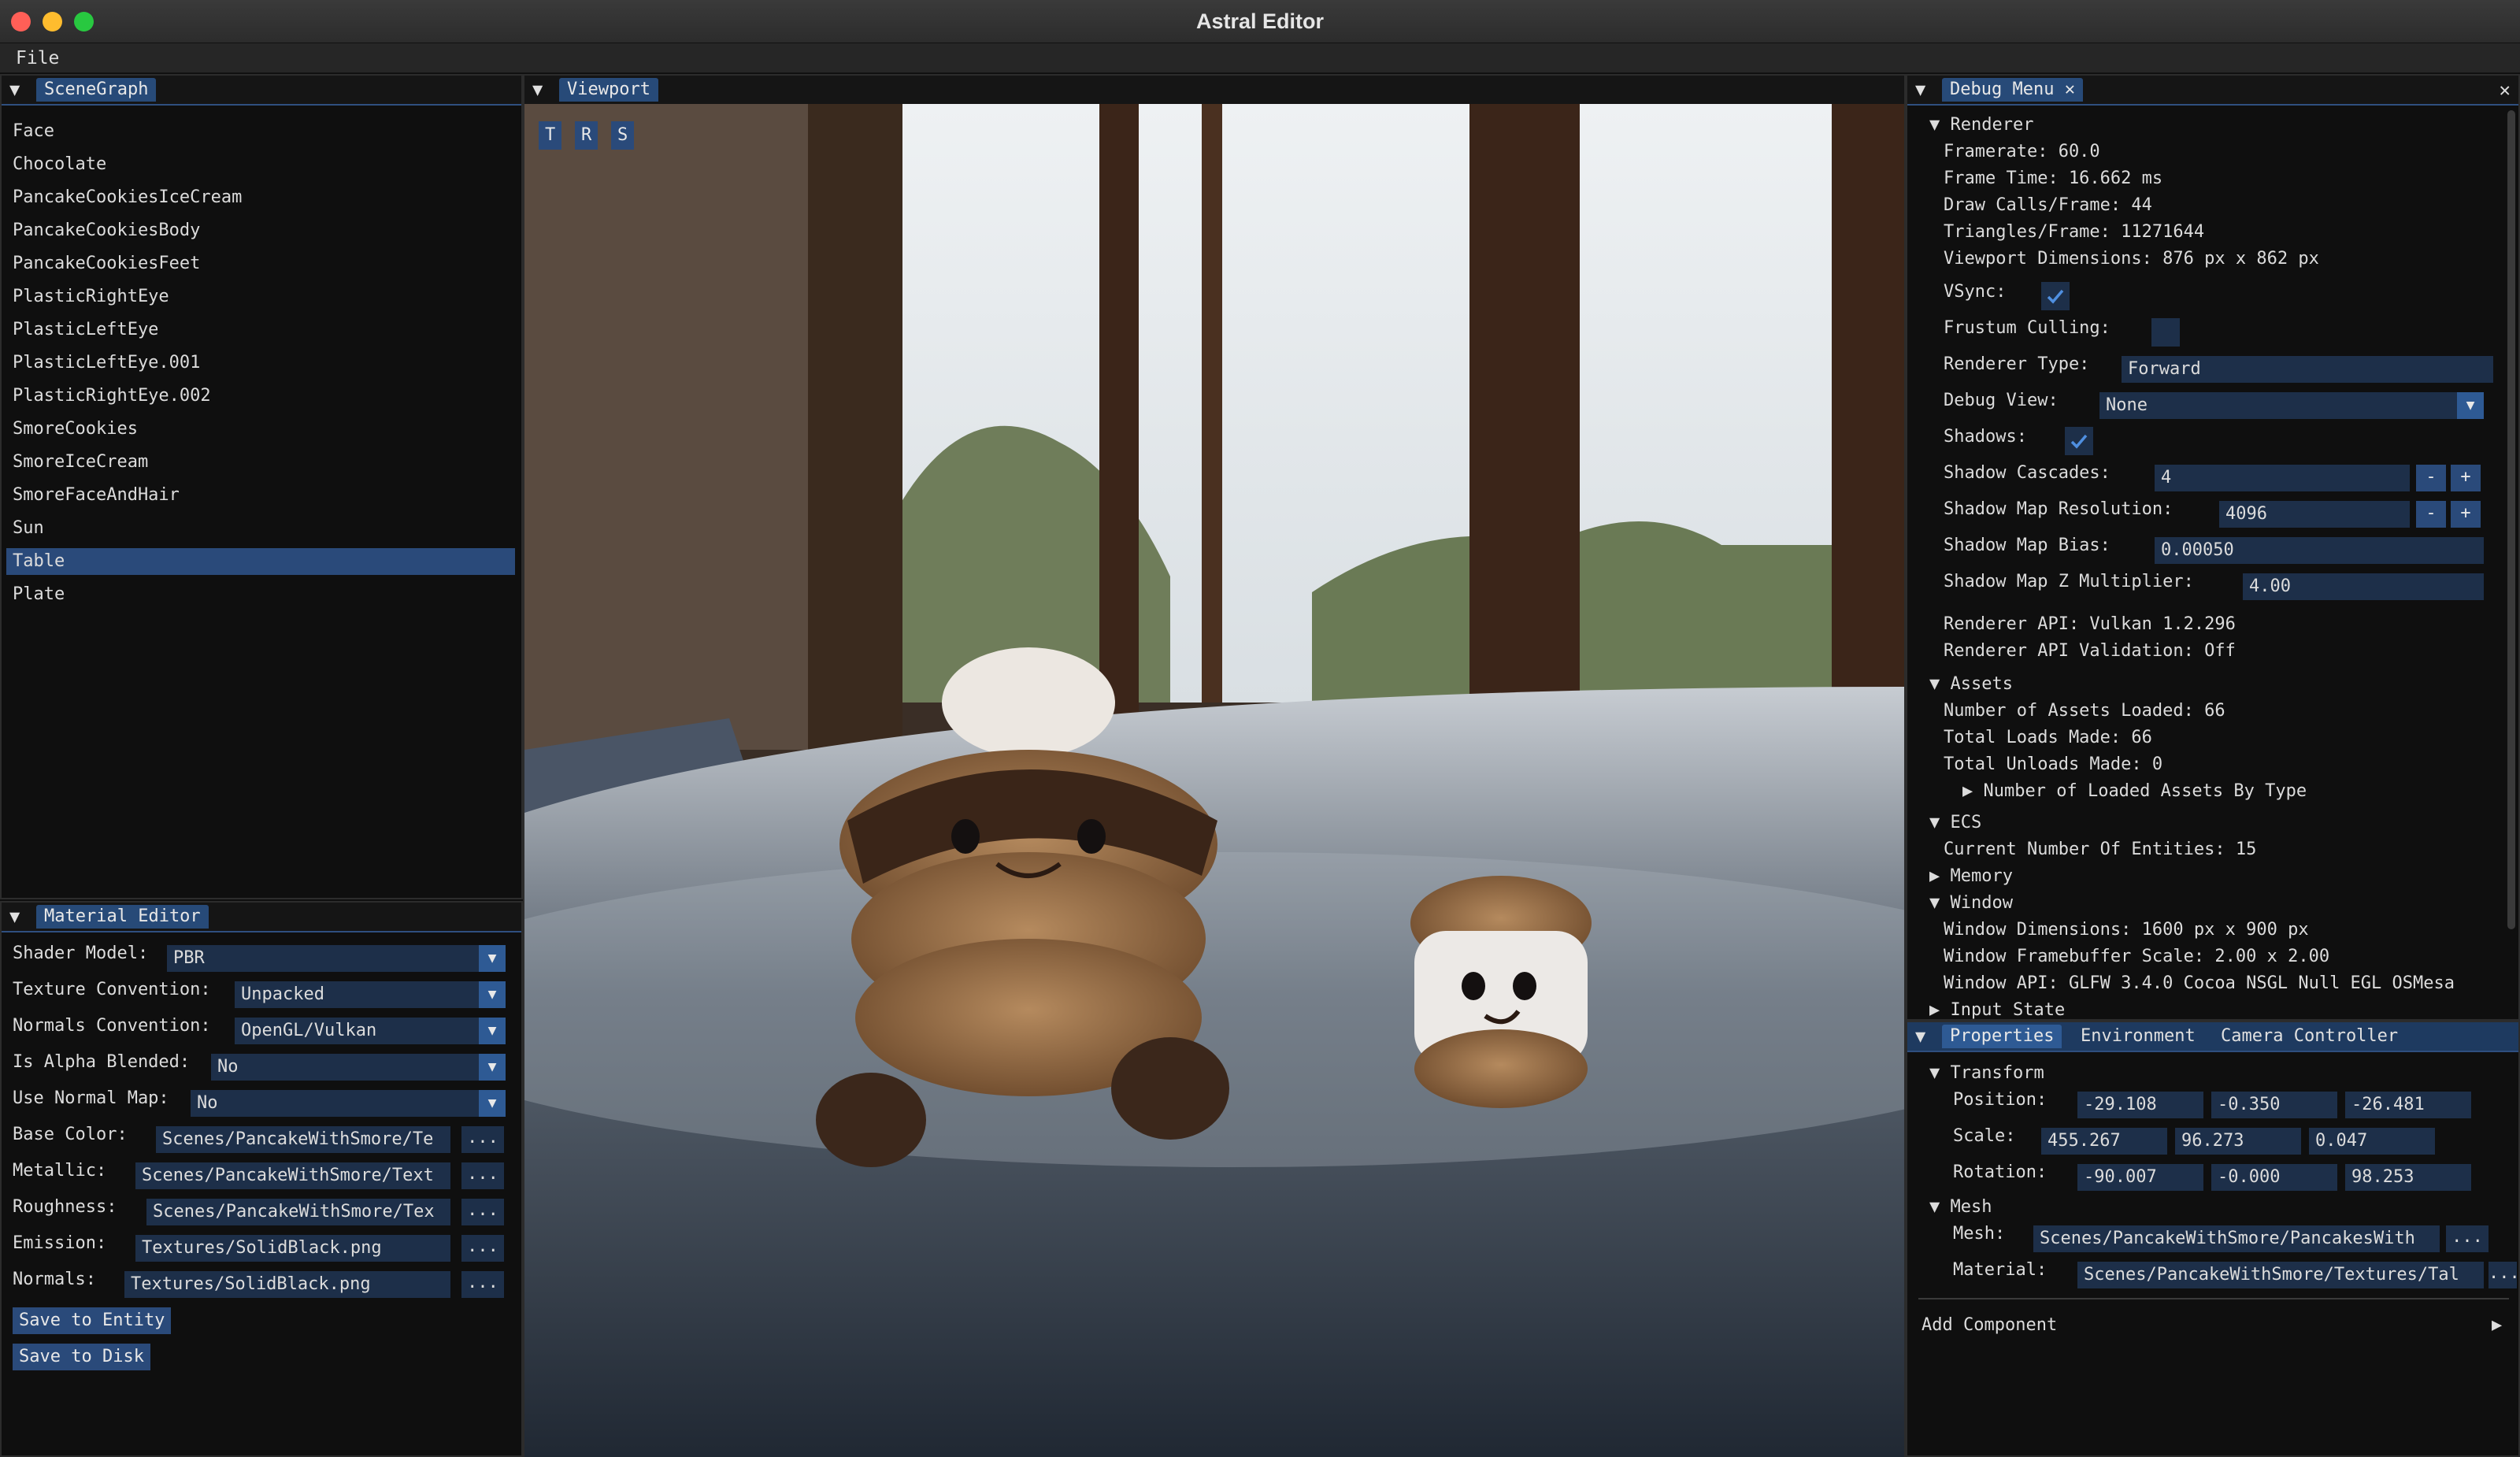 Image resolution: width=2520 pixels, height=1457 pixels. Describe the element at coordinates (2104, 1141) in the screenshot. I see `scale-x-input: 455.267` at that location.